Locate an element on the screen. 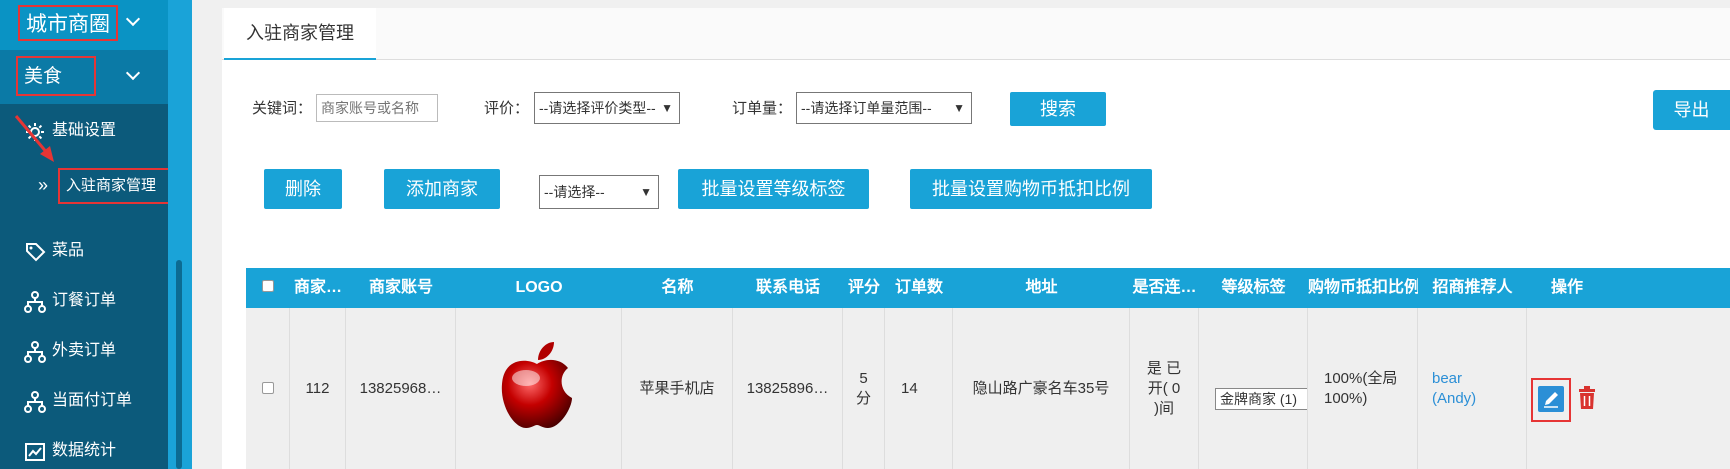 This screenshot has width=1730, height=469. edit-button is located at coordinates (1551, 399).